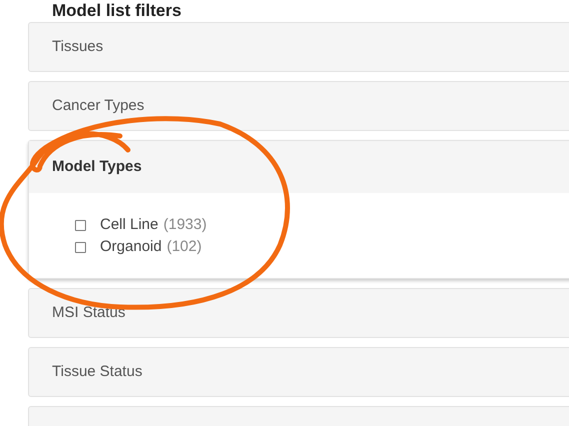 The width and height of the screenshot is (569, 426). What do you see at coordinates (184, 247) in the screenshot?
I see `option-count: (102)` at bounding box center [184, 247].